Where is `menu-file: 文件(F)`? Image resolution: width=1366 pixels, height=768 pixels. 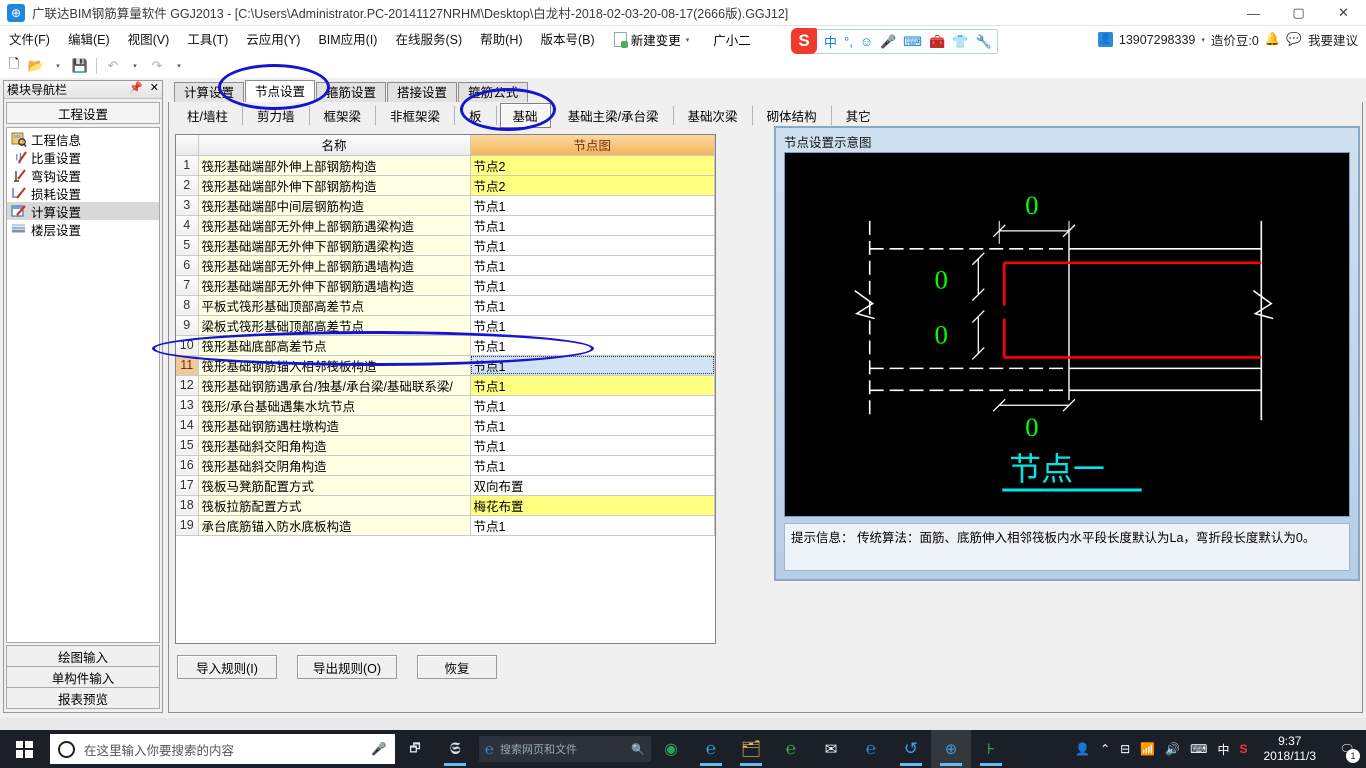 menu-file: 文件(F) is located at coordinates (29, 40).